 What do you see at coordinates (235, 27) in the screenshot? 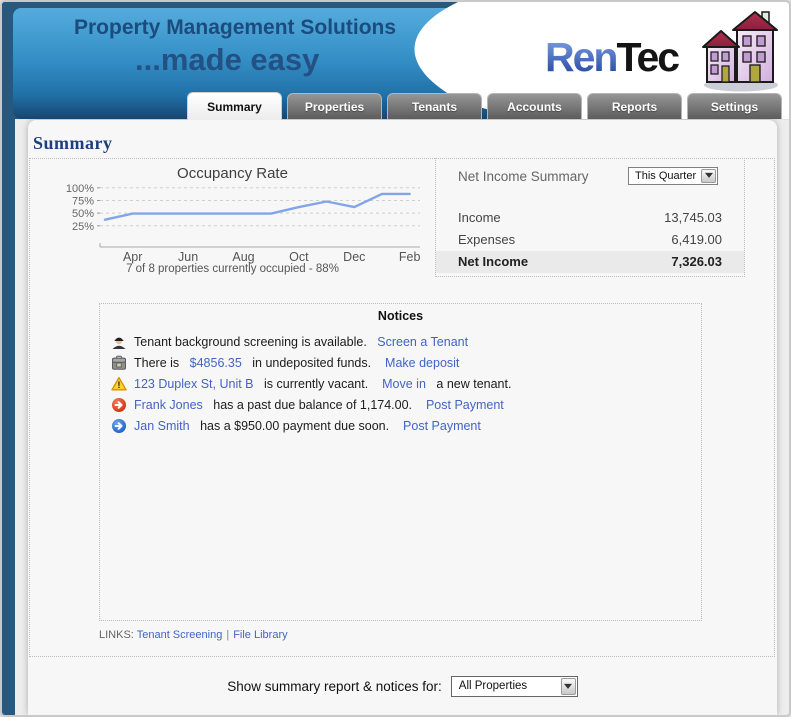
I see `tagline-line1: Property Management Solutions` at bounding box center [235, 27].